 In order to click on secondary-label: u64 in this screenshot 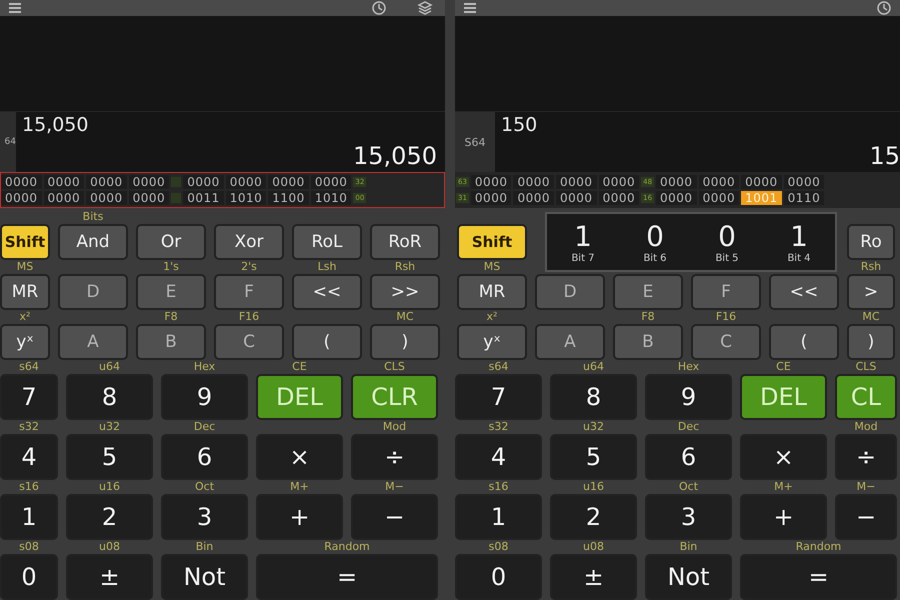, I will do `click(109, 367)`.